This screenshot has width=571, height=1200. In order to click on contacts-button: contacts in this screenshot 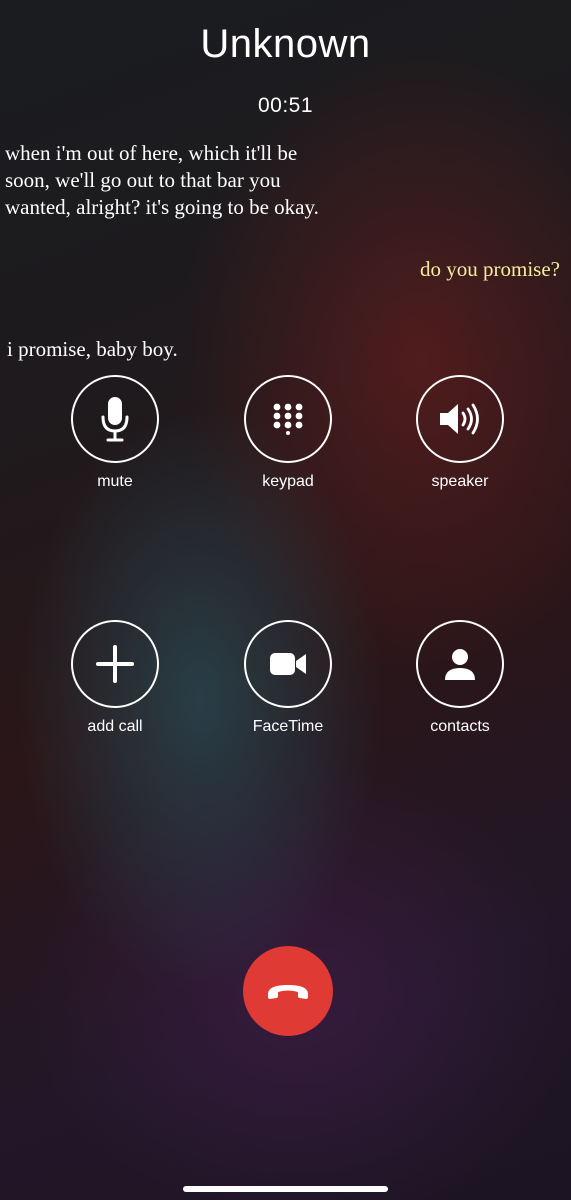, I will do `click(460, 678)`.